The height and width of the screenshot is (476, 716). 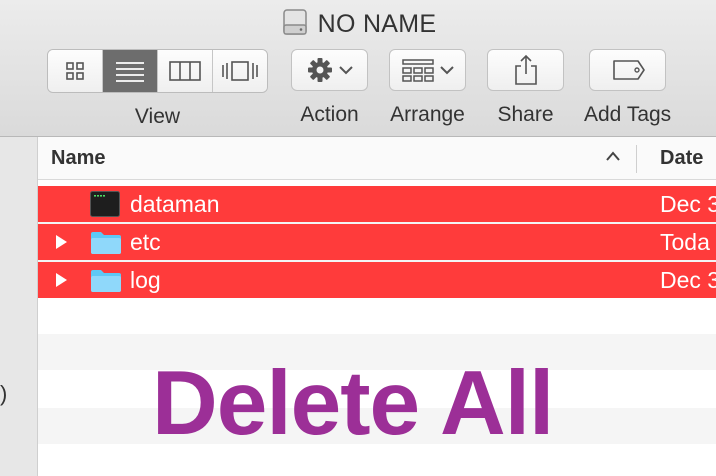 I want to click on sidebar: ), so click(x=19, y=306).